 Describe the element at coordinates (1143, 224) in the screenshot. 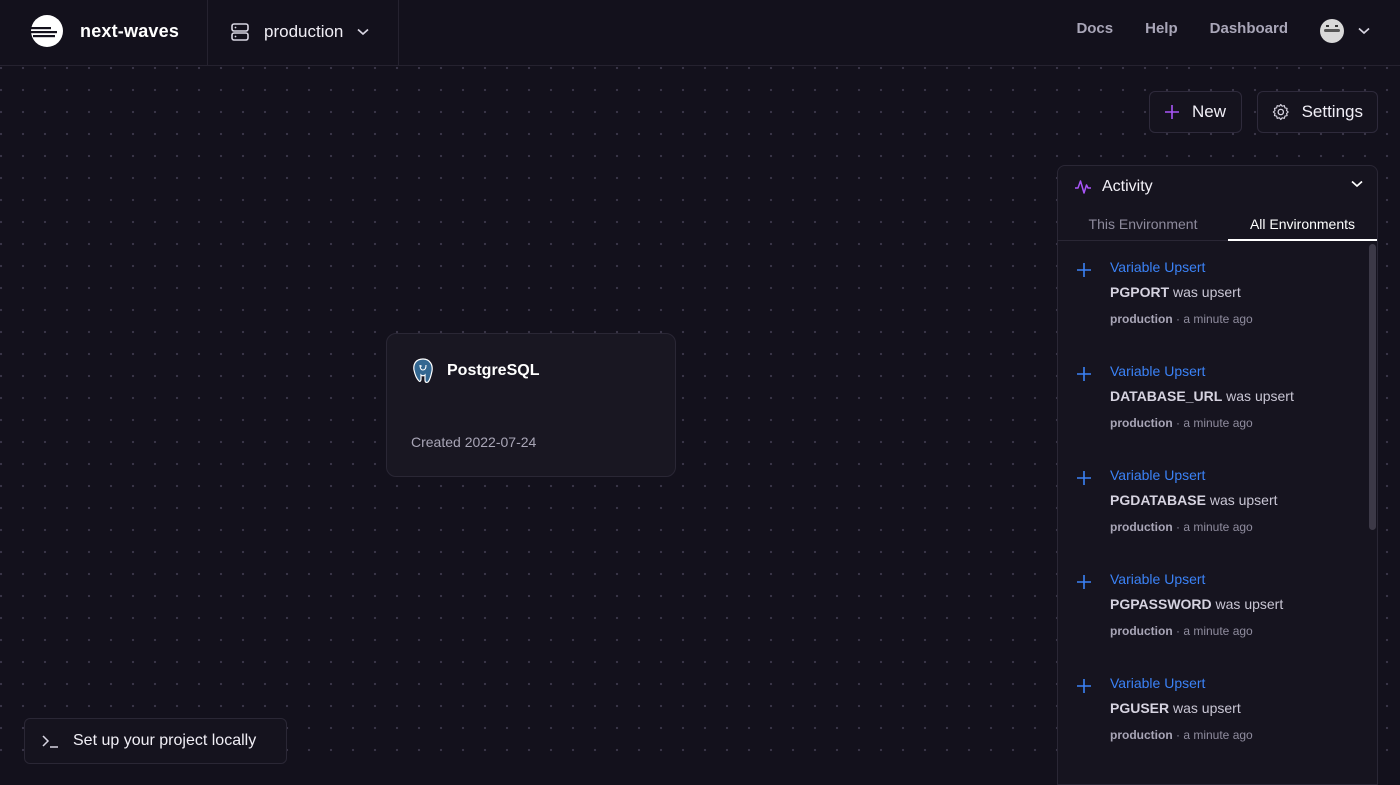

I see `tab-this-environment: This Environment` at that location.